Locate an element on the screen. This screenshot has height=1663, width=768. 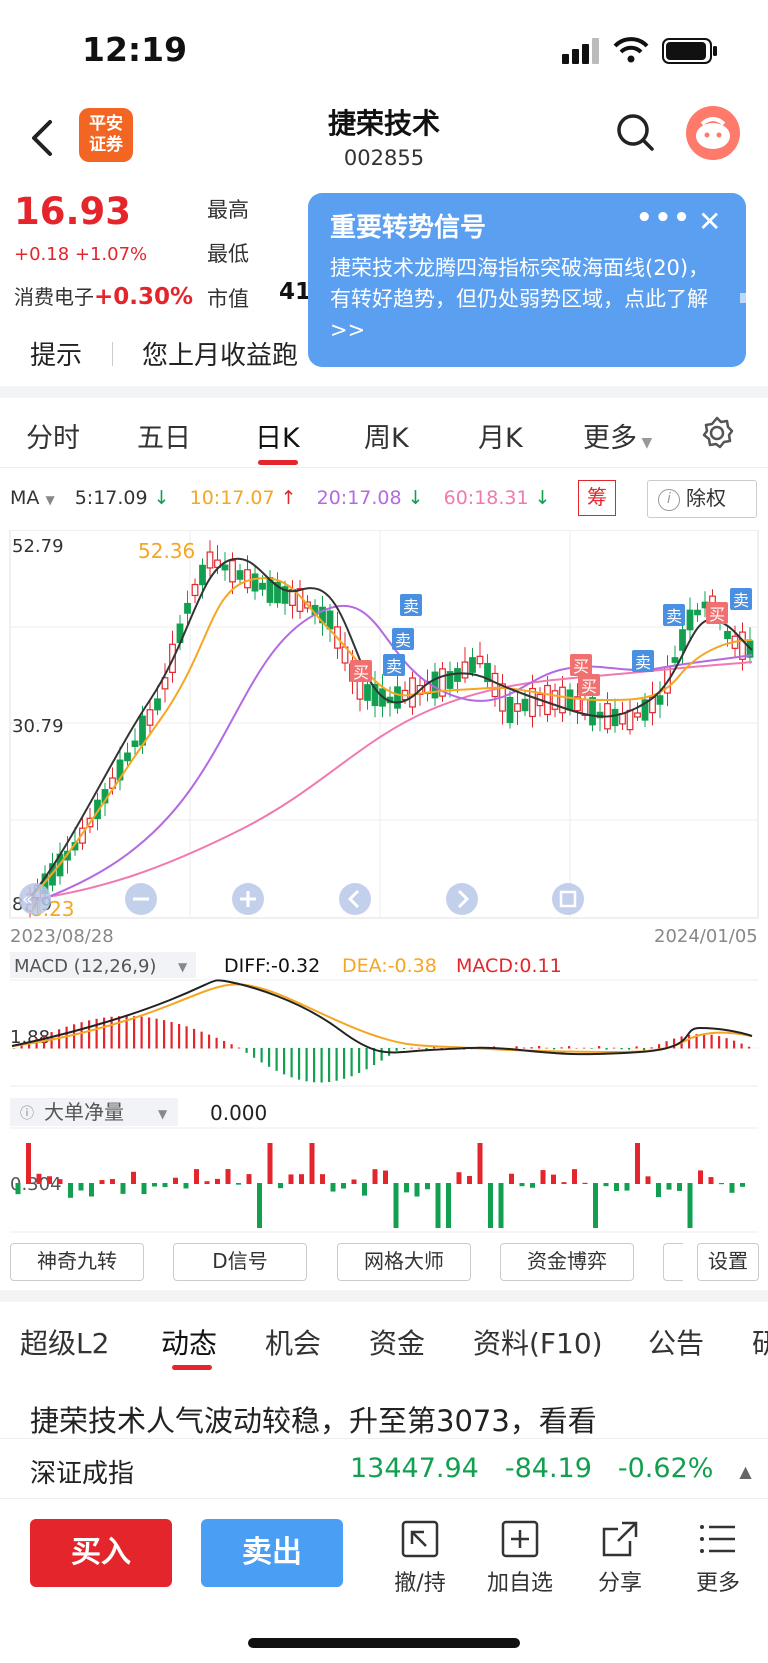
ex-rights-button: i 除权 is located at coordinates (702, 499).